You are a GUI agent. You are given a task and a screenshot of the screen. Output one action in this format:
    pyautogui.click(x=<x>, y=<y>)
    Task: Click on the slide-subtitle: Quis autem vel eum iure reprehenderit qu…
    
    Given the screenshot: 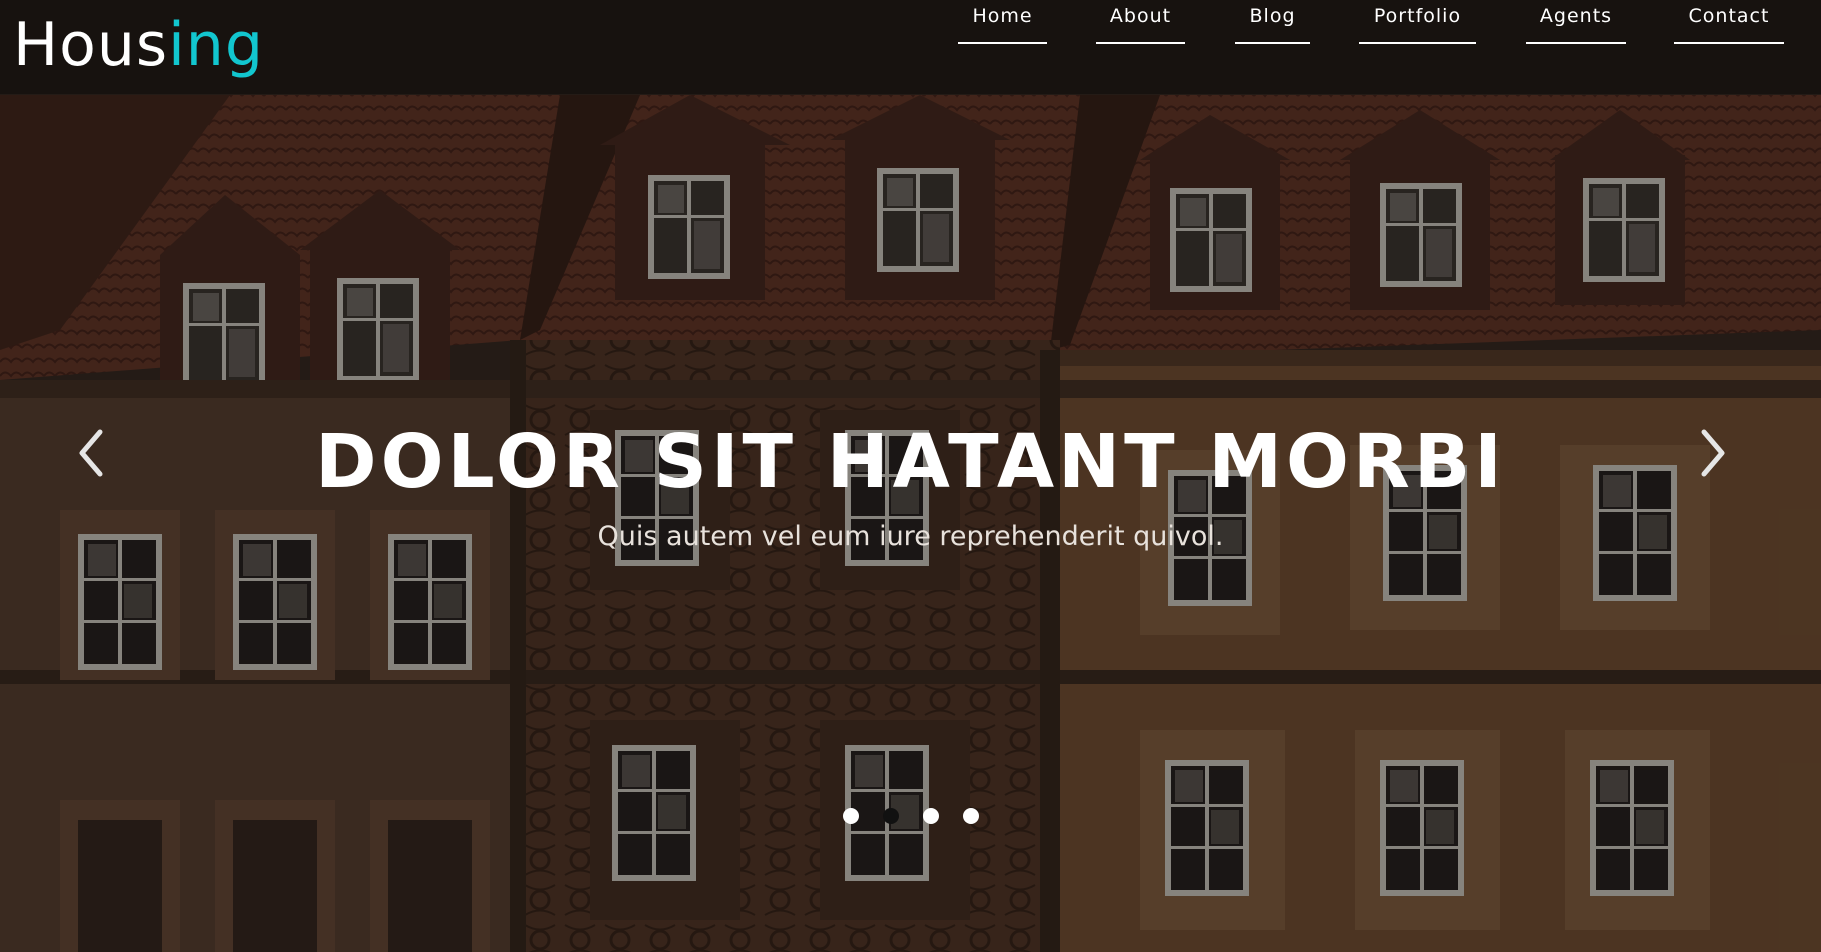 What is the action you would take?
    pyautogui.click(x=910, y=536)
    